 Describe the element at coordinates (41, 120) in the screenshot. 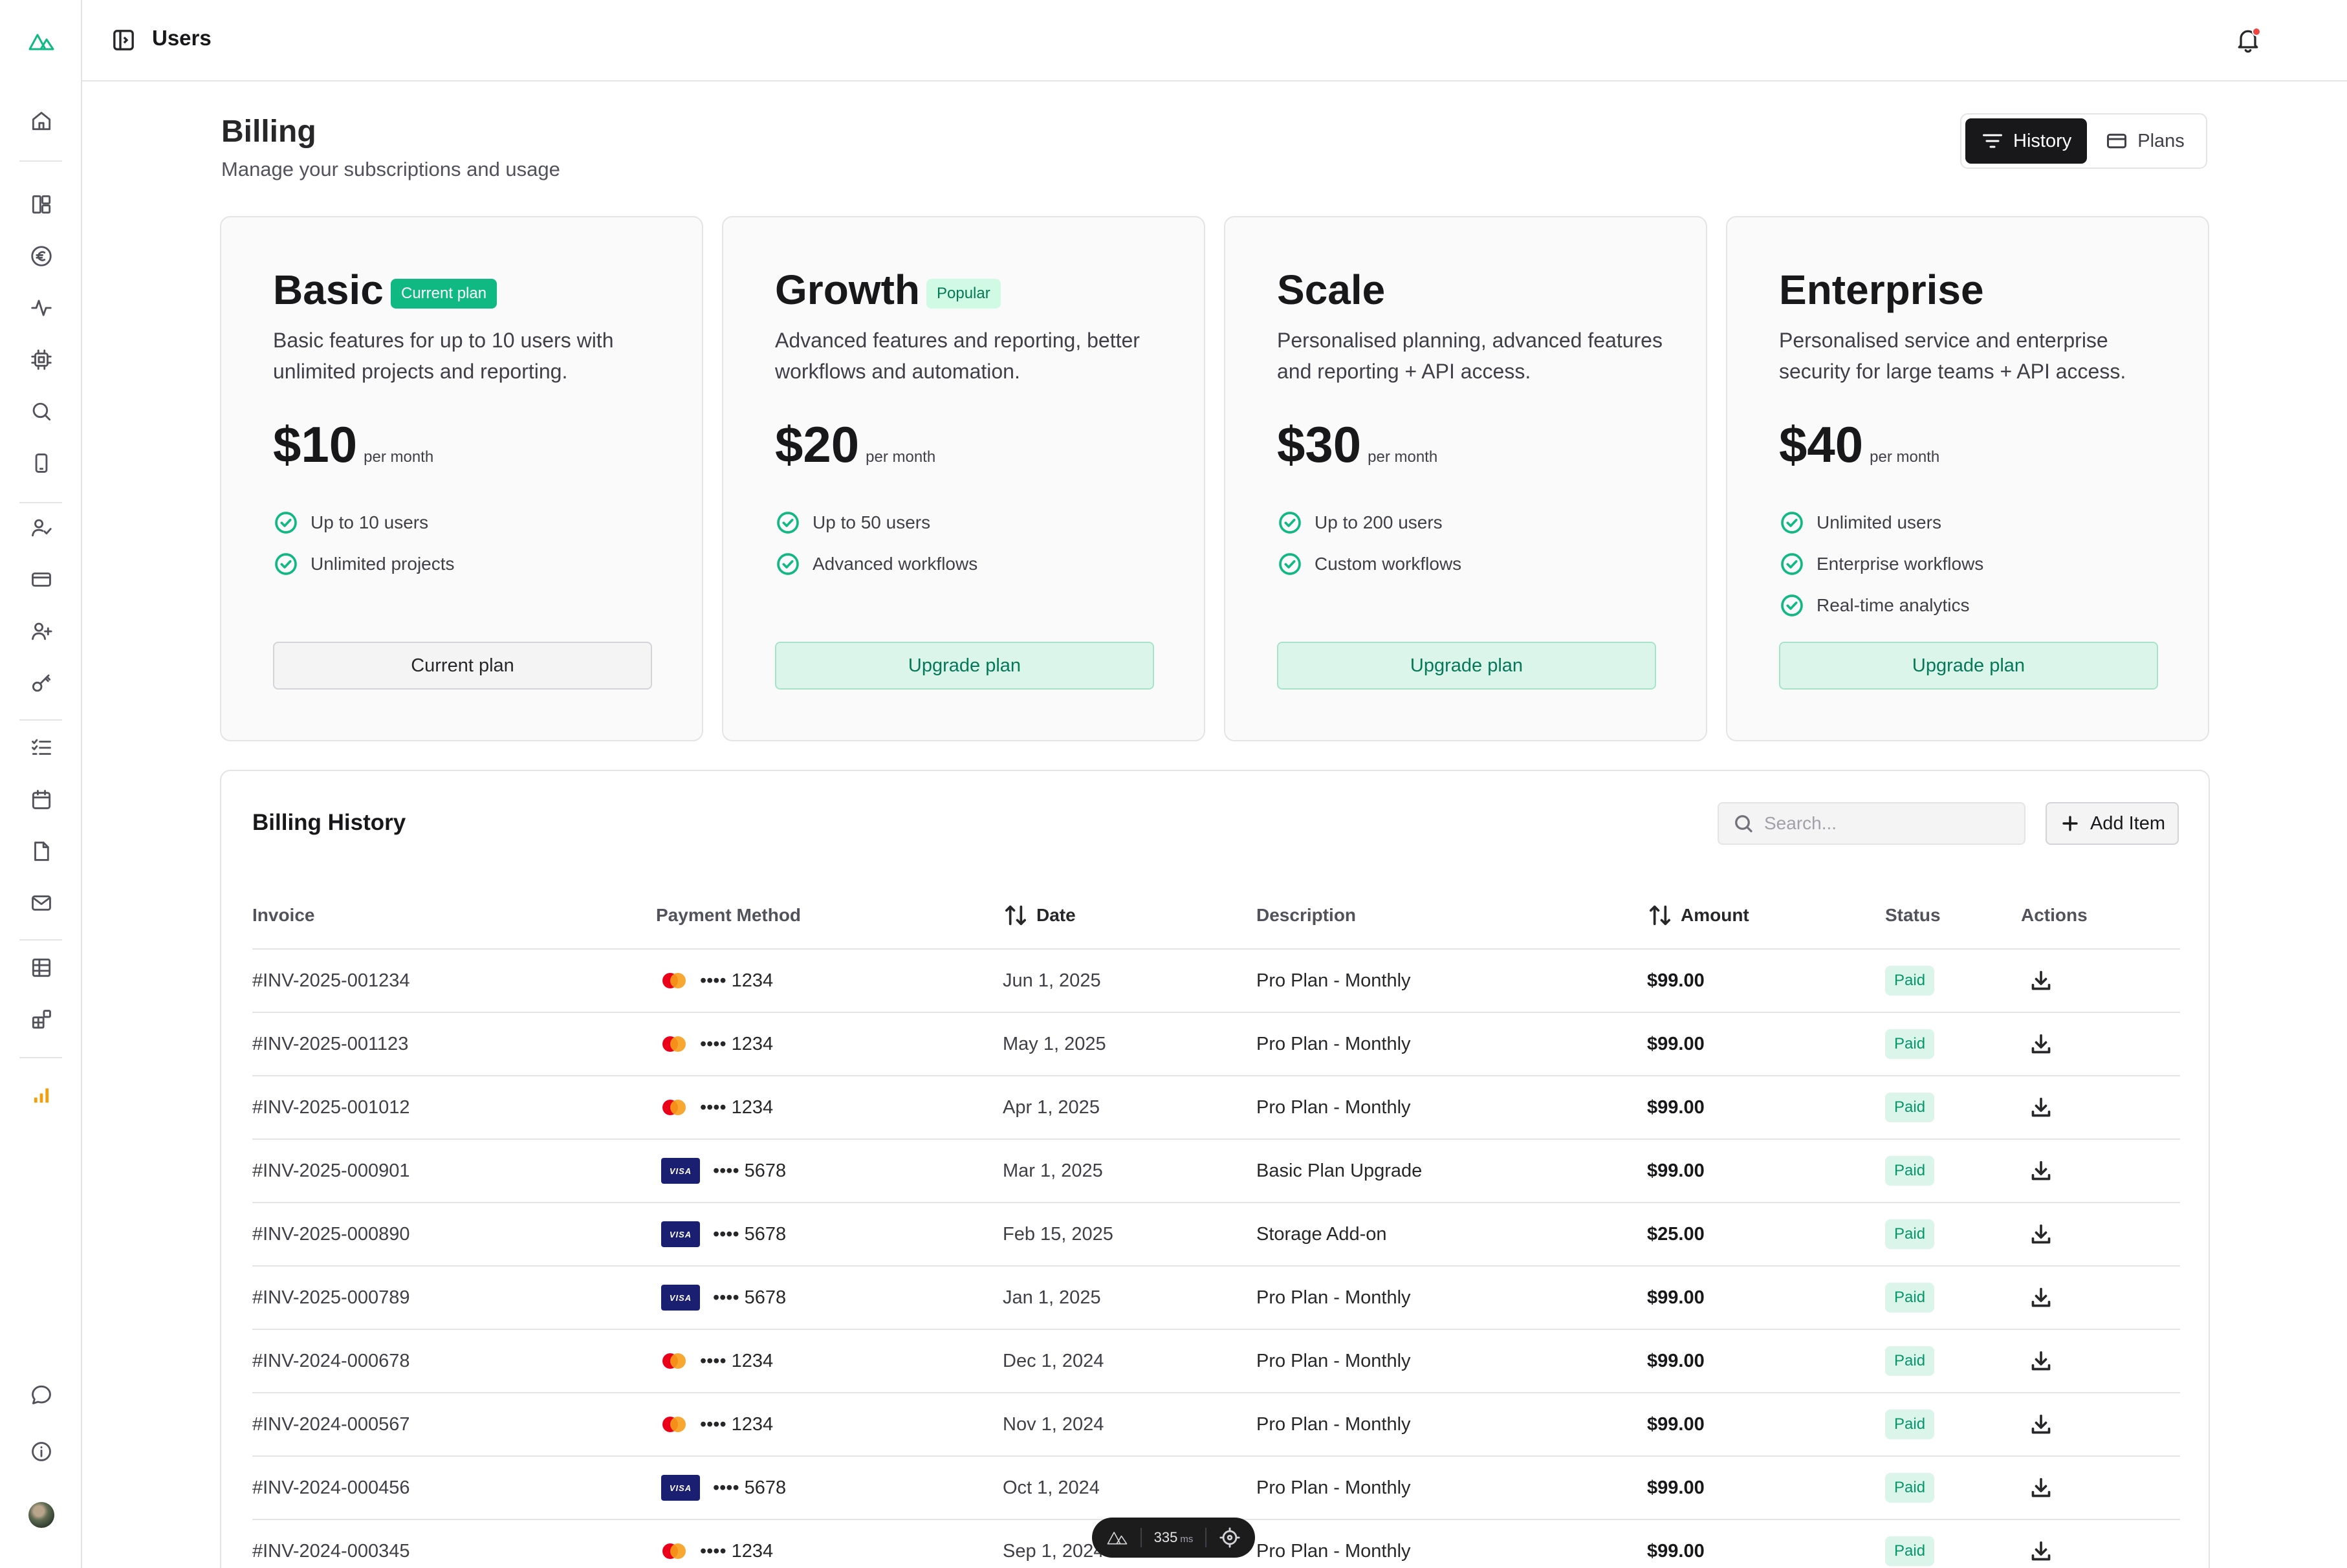

I see `home-icon` at that location.